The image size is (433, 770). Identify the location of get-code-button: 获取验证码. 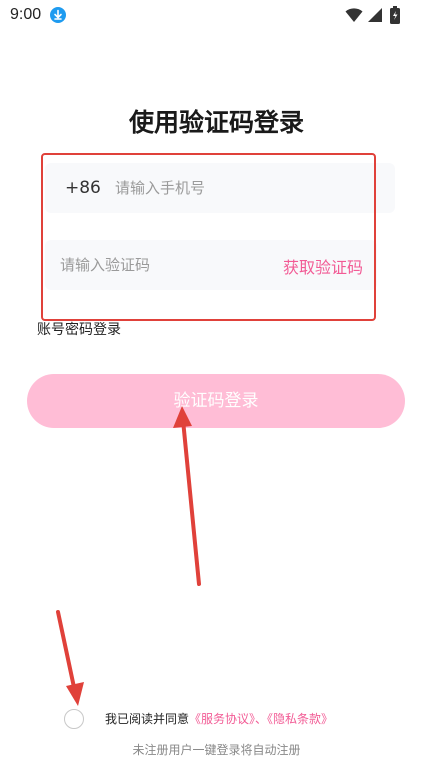
(323, 266).